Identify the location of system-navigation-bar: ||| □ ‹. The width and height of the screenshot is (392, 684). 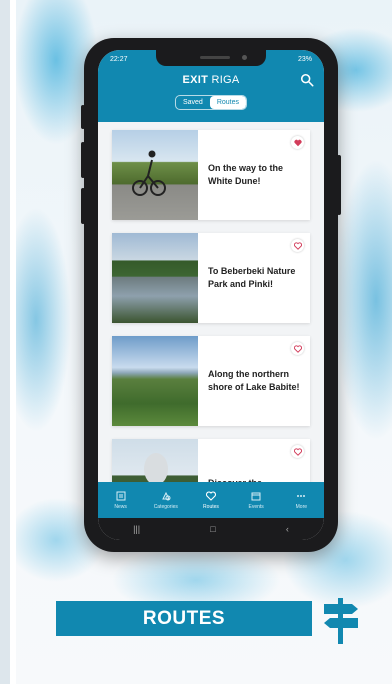
(211, 529).